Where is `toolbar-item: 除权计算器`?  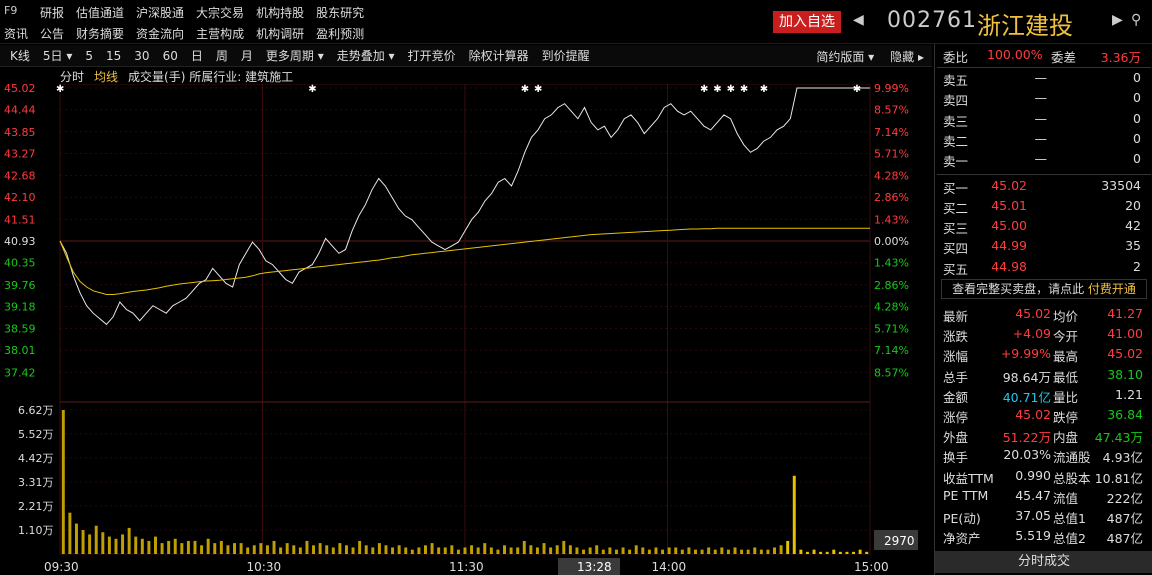 toolbar-item: 除权计算器 is located at coordinates (499, 55).